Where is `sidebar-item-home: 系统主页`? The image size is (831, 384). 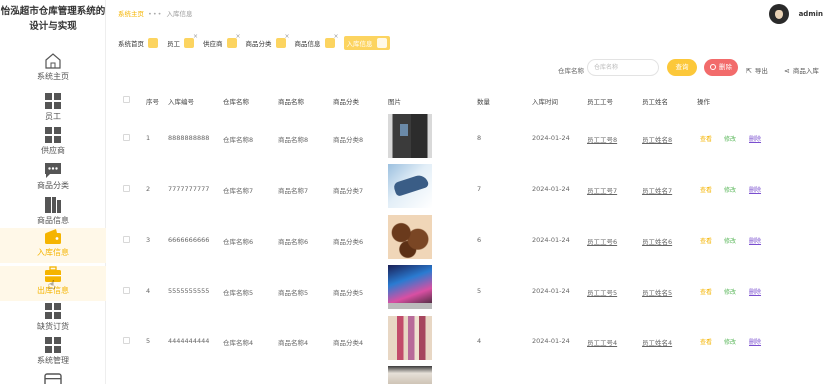
sidebar-item-home: 系统主页 is located at coordinates (53, 69).